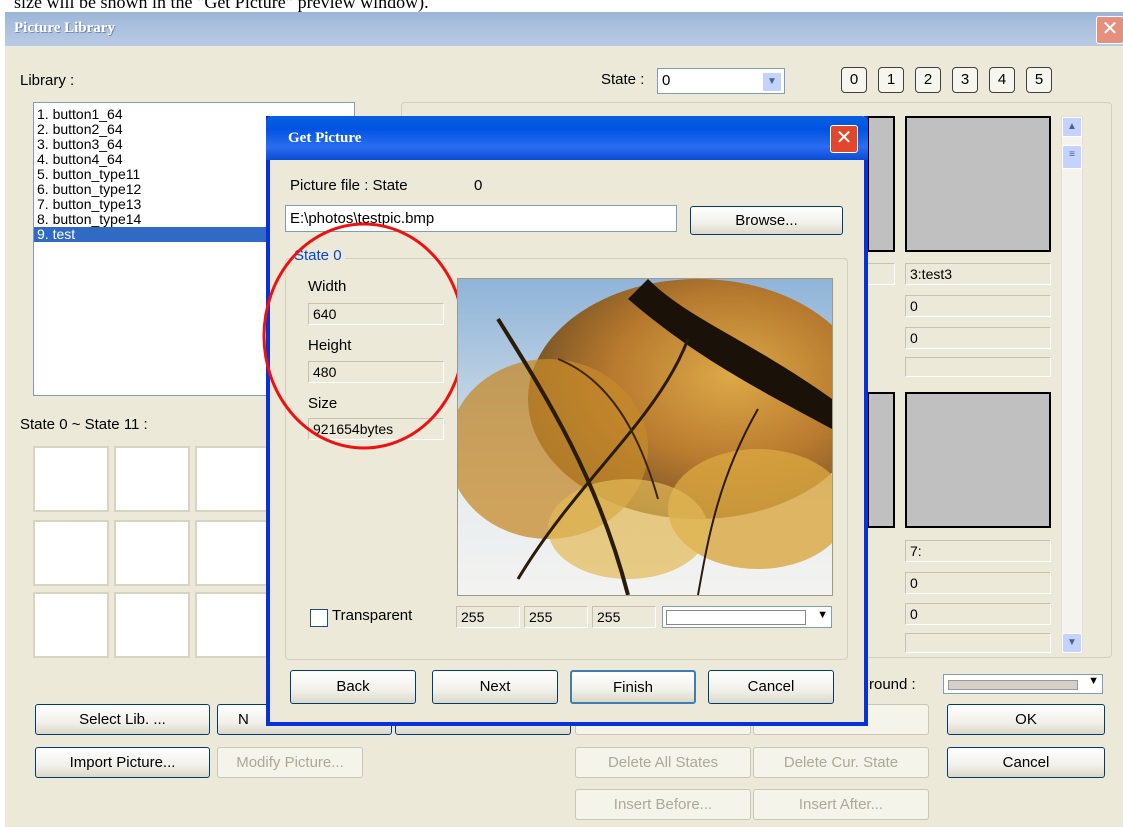  Describe the element at coordinates (1072, 385) in the screenshot. I see `preview-scrollbar: ▲ ≡ ▼` at that location.